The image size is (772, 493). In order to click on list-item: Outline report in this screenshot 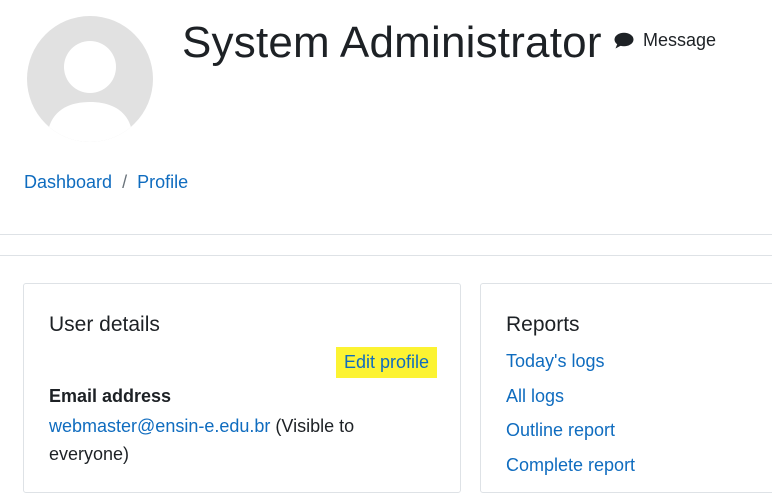, I will do `click(570, 435)`.